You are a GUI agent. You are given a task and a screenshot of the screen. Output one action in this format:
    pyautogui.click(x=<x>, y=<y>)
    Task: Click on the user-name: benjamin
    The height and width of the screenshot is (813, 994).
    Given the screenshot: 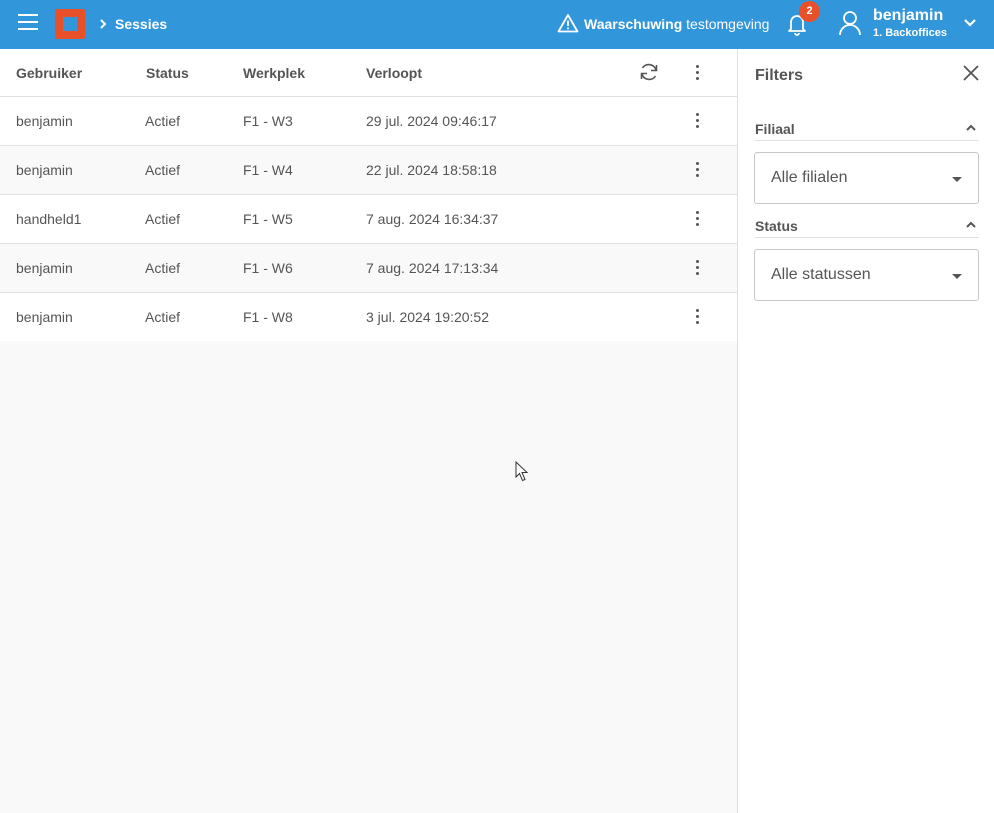 What is the action you would take?
    pyautogui.click(x=908, y=16)
    